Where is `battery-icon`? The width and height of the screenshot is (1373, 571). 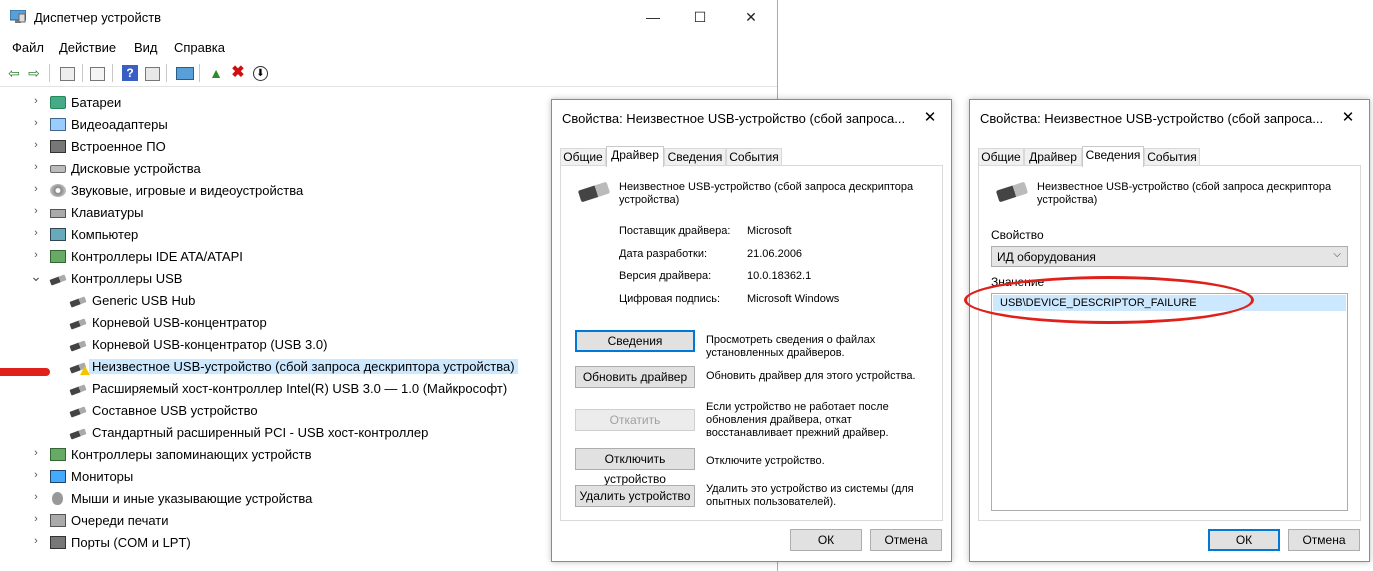
battery-icon is located at coordinates (58, 102).